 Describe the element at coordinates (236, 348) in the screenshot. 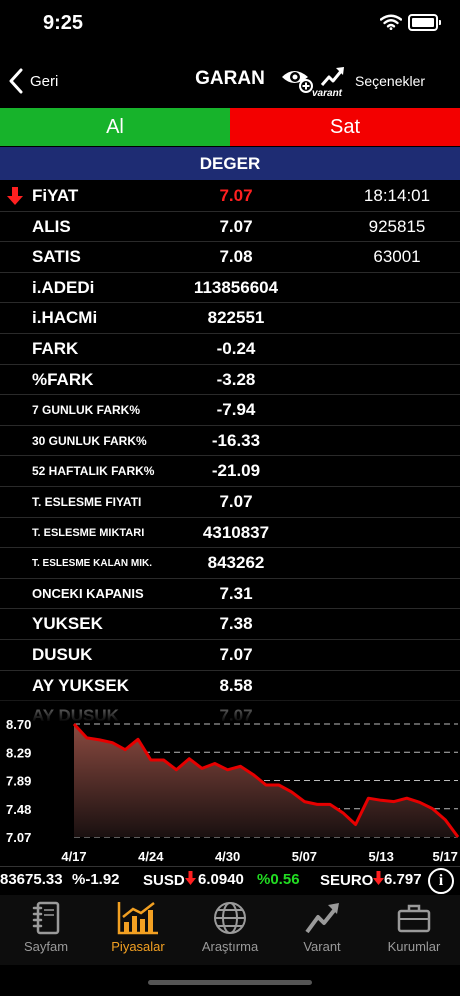

I see `row-value: -0.24` at that location.